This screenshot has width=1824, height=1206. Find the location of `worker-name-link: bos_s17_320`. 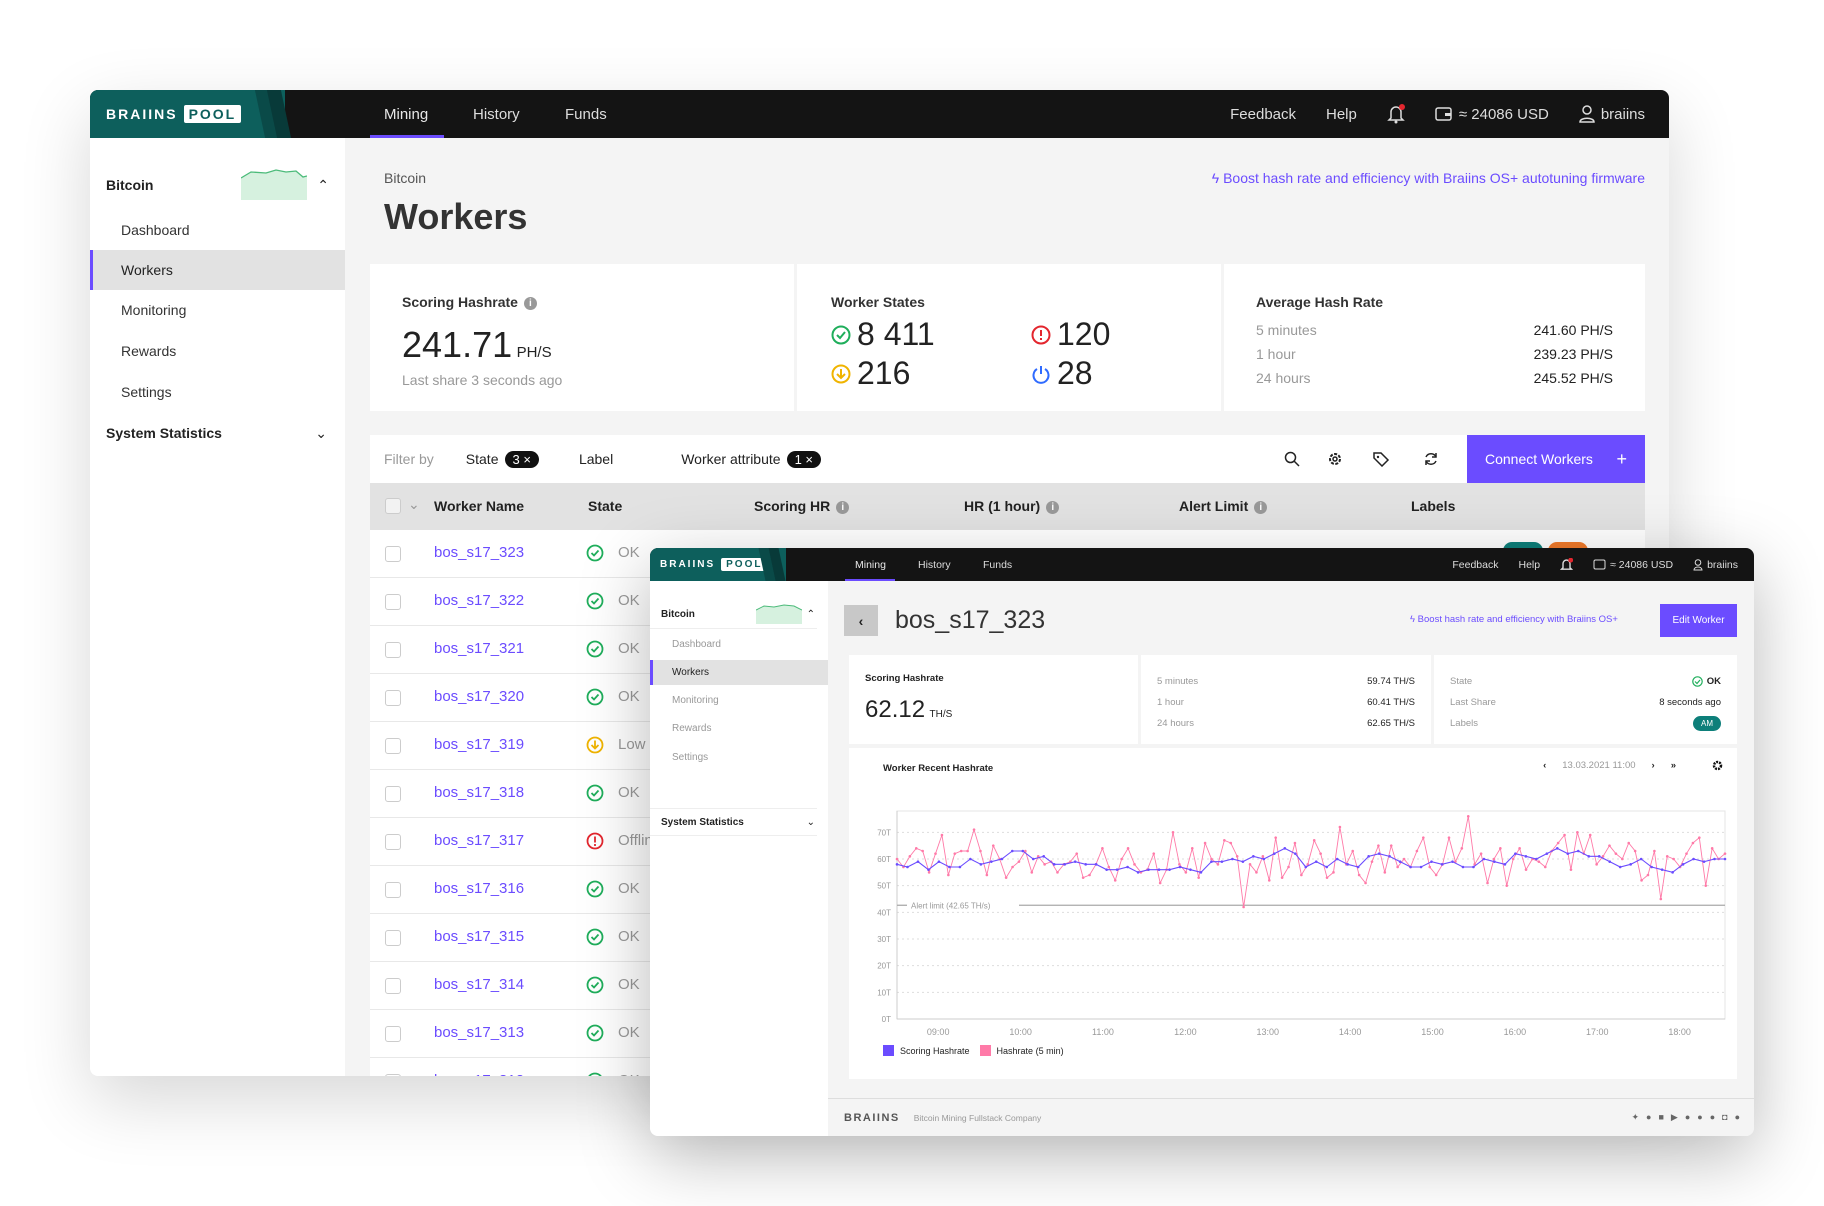

worker-name-link: bos_s17_320 is located at coordinates (479, 696).